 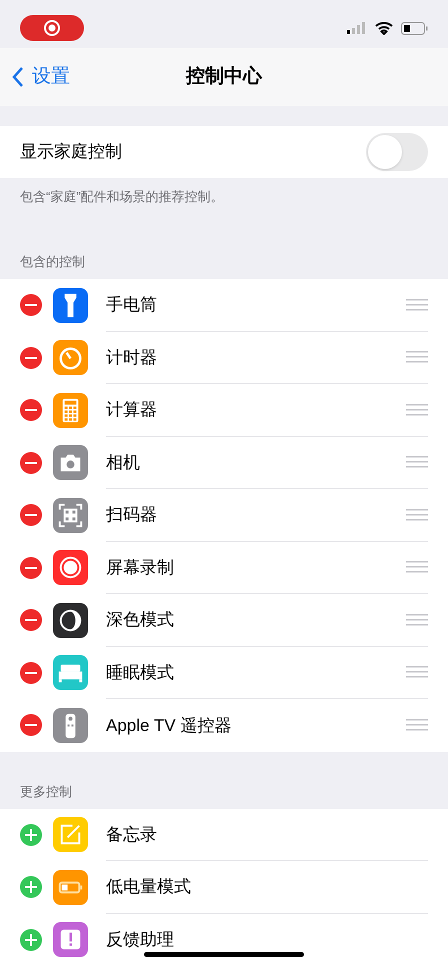 What do you see at coordinates (131, 305) in the screenshot?
I see `control-label: 手电筒` at bounding box center [131, 305].